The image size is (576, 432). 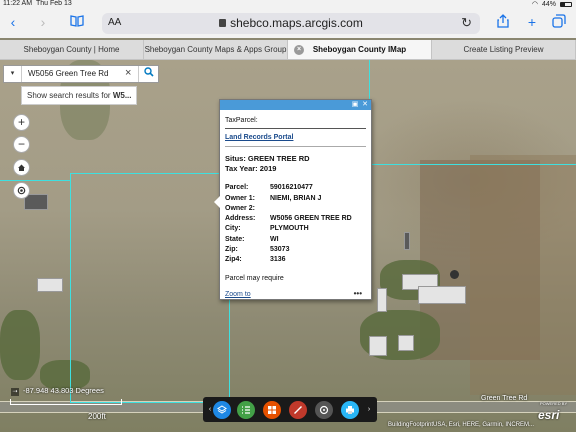 What do you see at coordinates (295, 105) in the screenshot?
I see `popup-header: ▣ ✕` at bounding box center [295, 105].